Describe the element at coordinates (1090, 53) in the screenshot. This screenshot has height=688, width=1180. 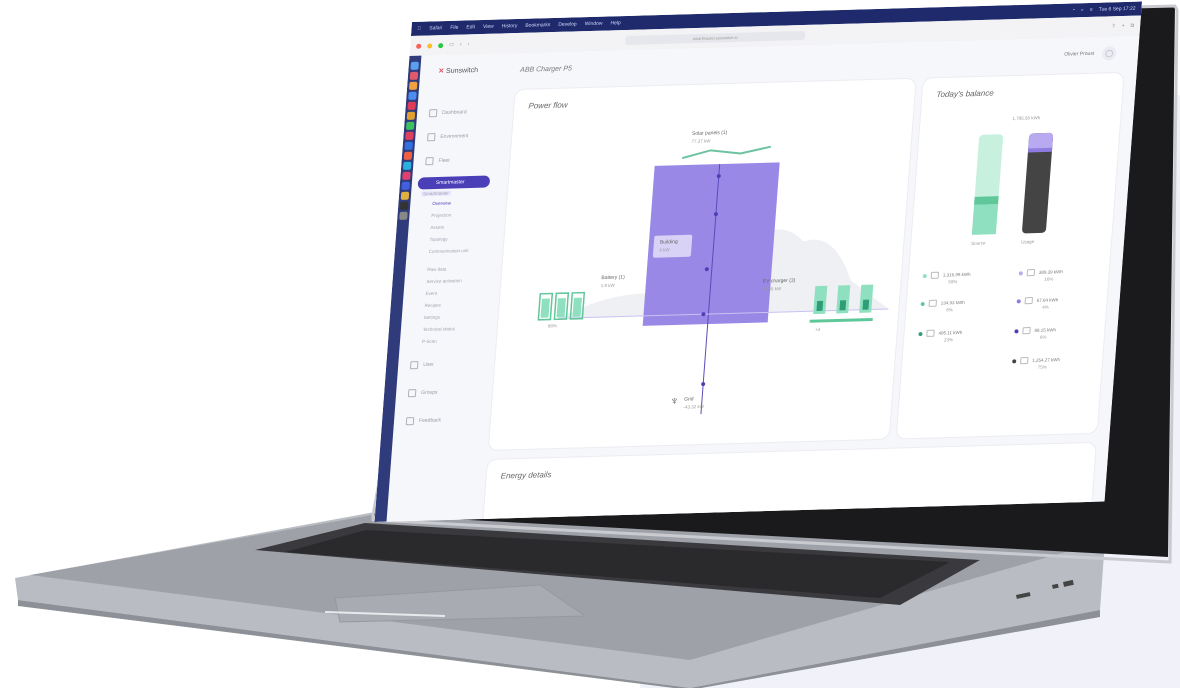
I see `user-menu: Olivier Proust ◯` at that location.